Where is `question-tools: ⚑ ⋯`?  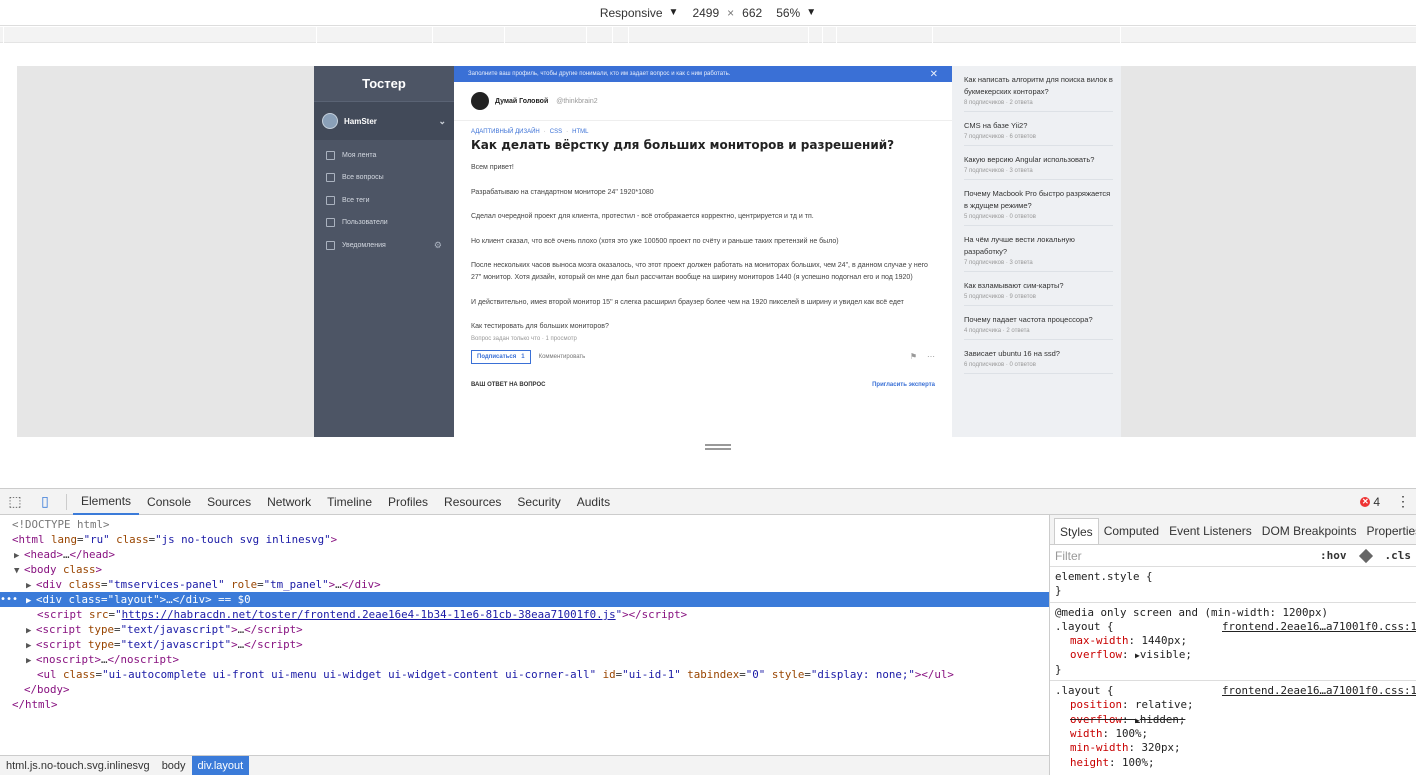 question-tools: ⚑ ⋯ is located at coordinates (922, 356).